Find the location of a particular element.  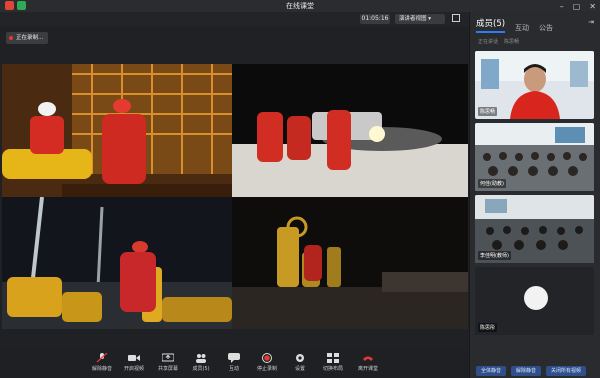

maximize-icon: ▢ is located at coordinates (577, 6).